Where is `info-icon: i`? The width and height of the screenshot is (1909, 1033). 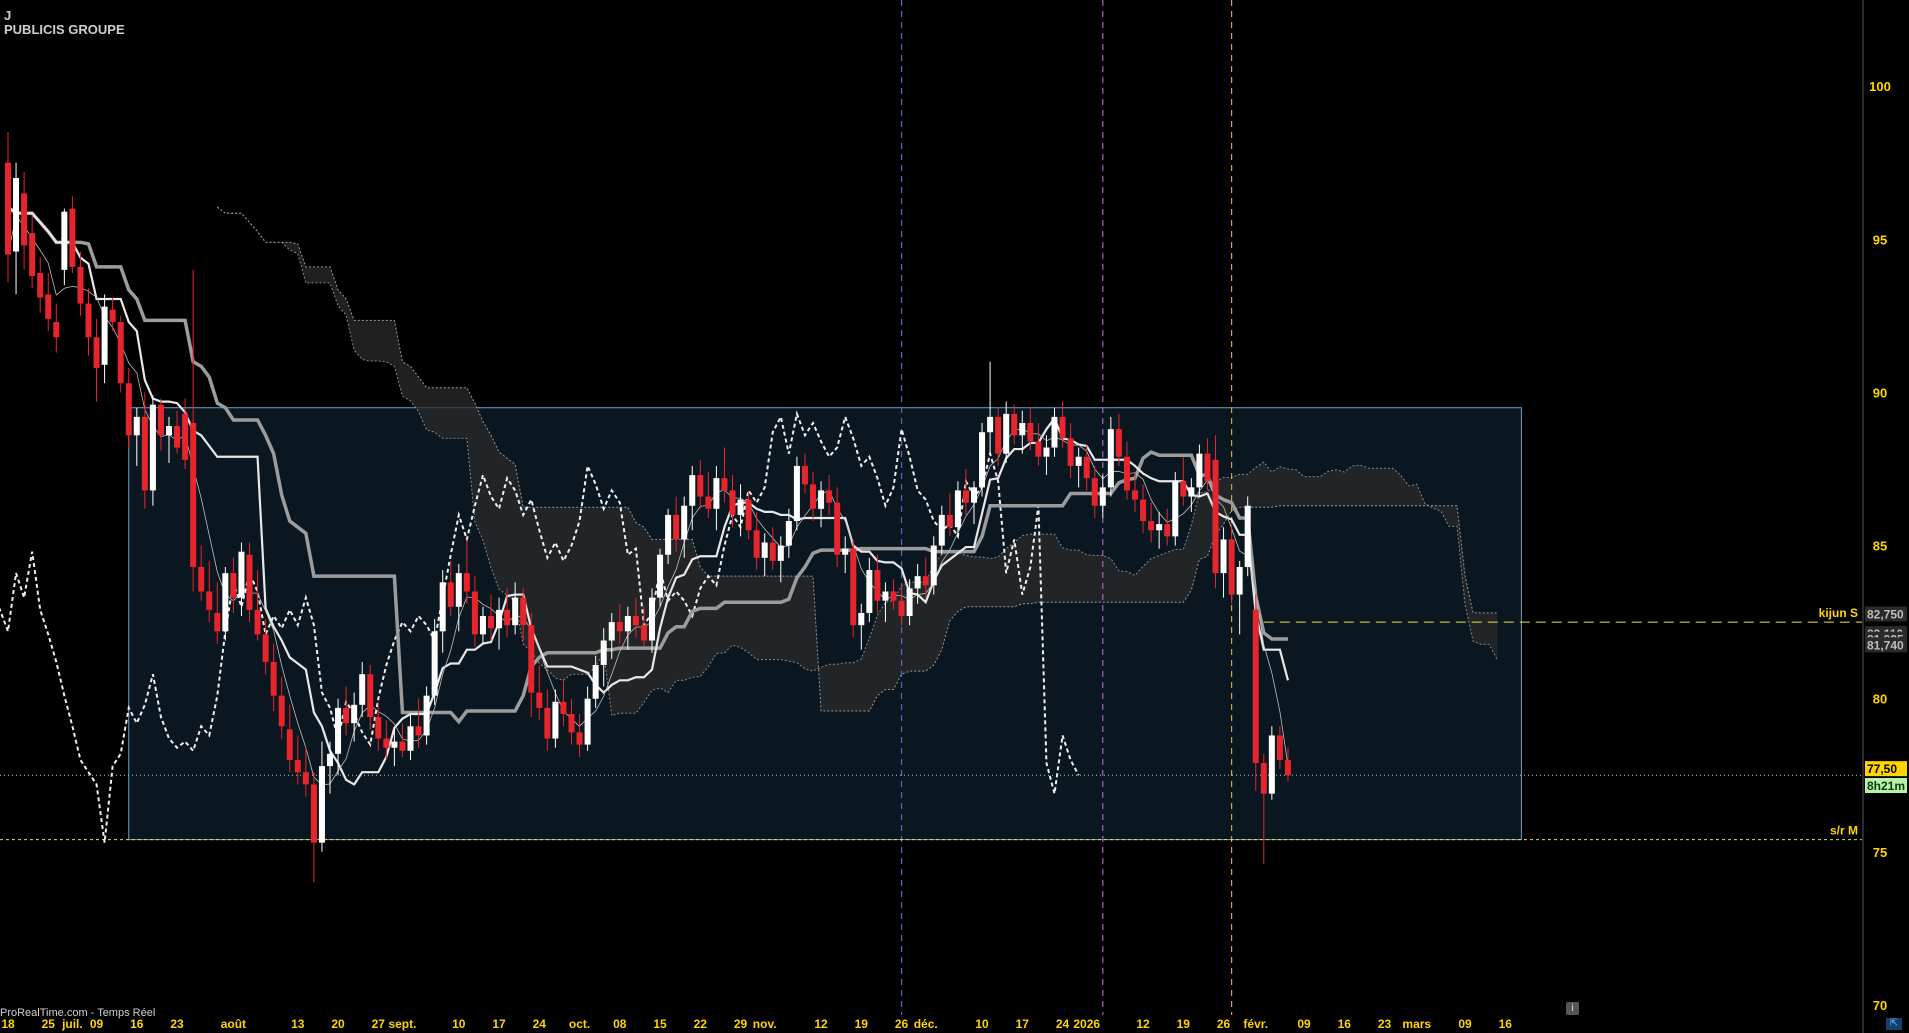 info-icon: i is located at coordinates (1572, 1008).